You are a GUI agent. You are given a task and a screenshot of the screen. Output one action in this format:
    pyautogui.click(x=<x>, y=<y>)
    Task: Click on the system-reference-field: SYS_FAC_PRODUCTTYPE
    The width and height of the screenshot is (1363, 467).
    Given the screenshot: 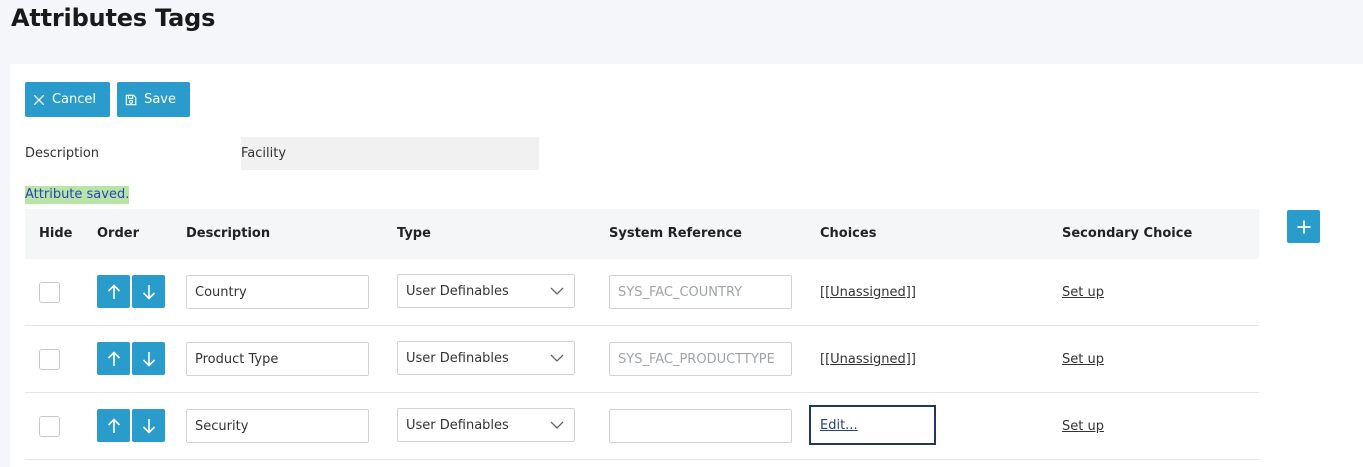 What is the action you would take?
    pyautogui.click(x=700, y=359)
    